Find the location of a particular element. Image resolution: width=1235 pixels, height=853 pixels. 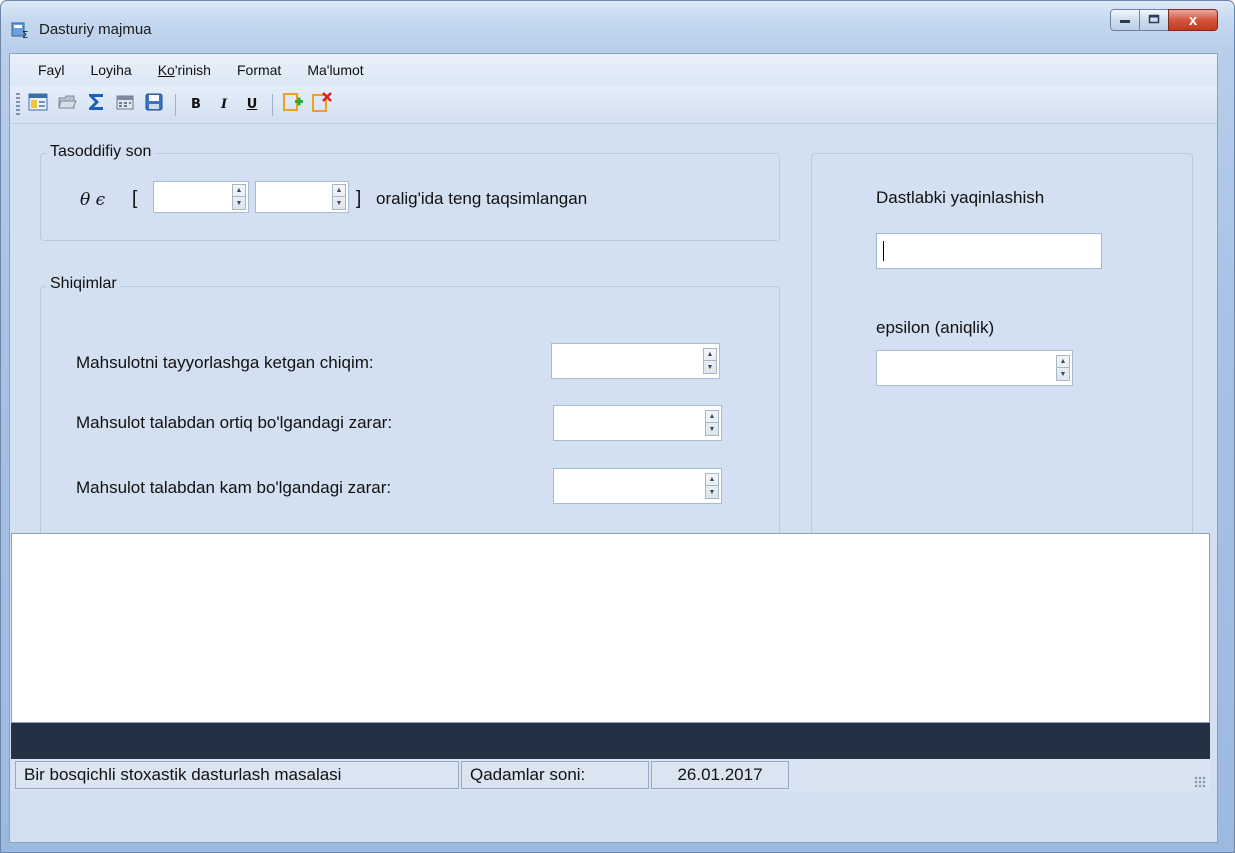

maximize-button is located at coordinates (1154, 20).